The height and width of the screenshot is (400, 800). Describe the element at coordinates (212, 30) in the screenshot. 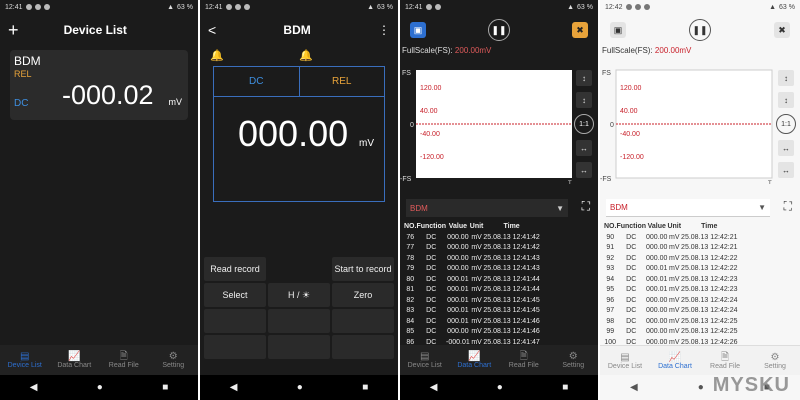

I see `back-icon: <` at that location.